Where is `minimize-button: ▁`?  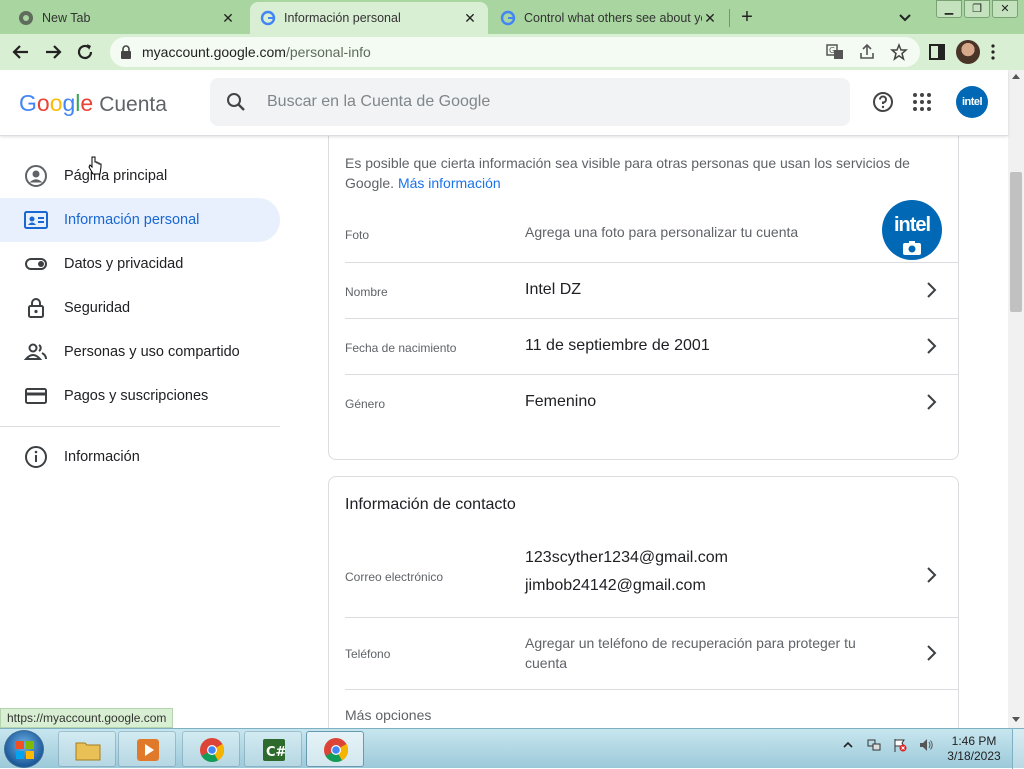 minimize-button: ▁ is located at coordinates (949, 9).